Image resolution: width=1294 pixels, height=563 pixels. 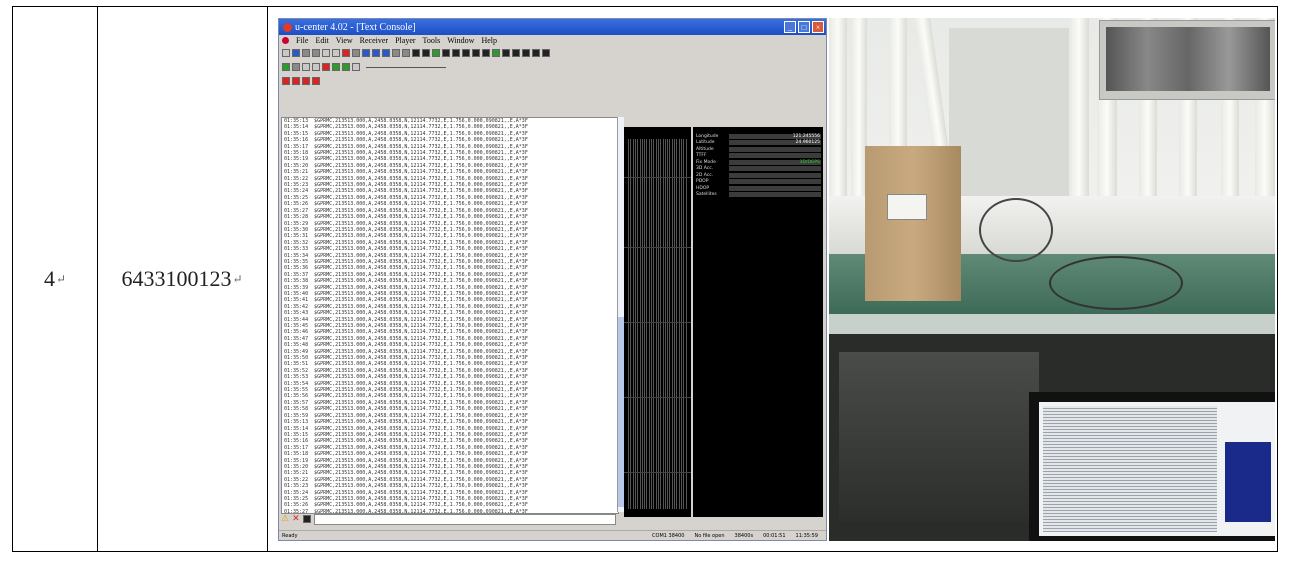 I want to click on menu-file: File, so click(x=302, y=40).